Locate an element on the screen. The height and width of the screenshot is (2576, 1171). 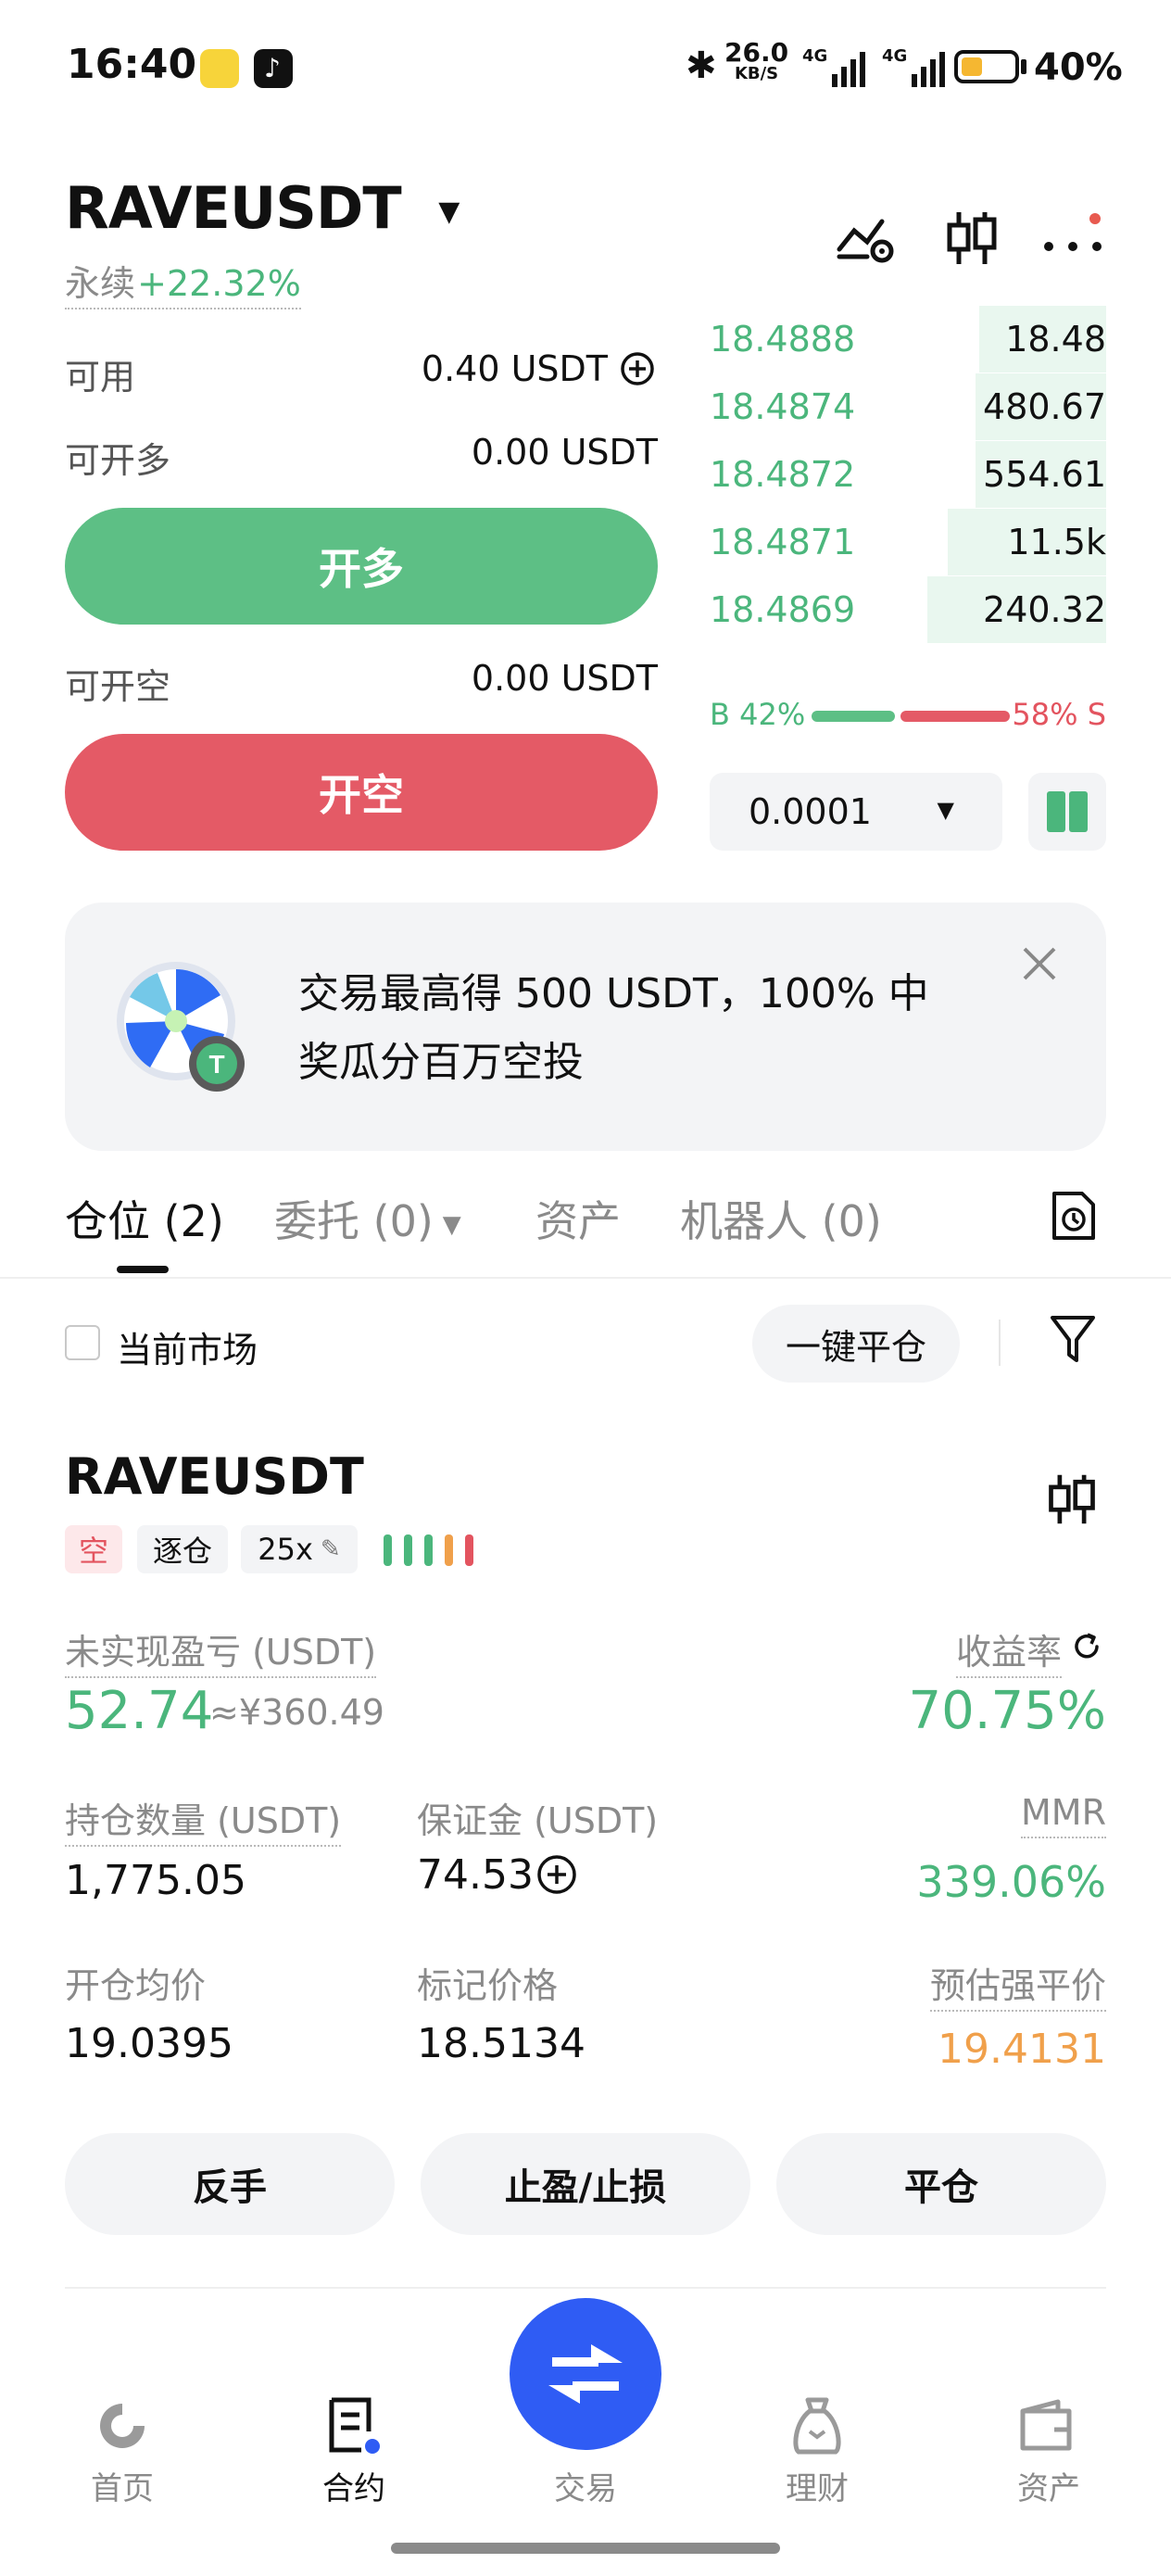
orderbook-qty: 240.32 is located at coordinates (1045, 610).